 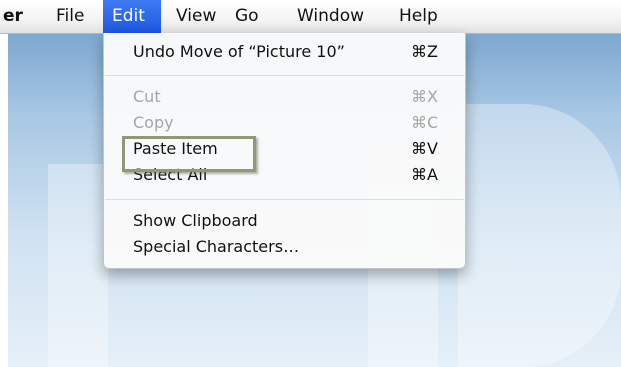 I want to click on menu-item-select-all: Select All ⌘A, so click(x=284, y=175).